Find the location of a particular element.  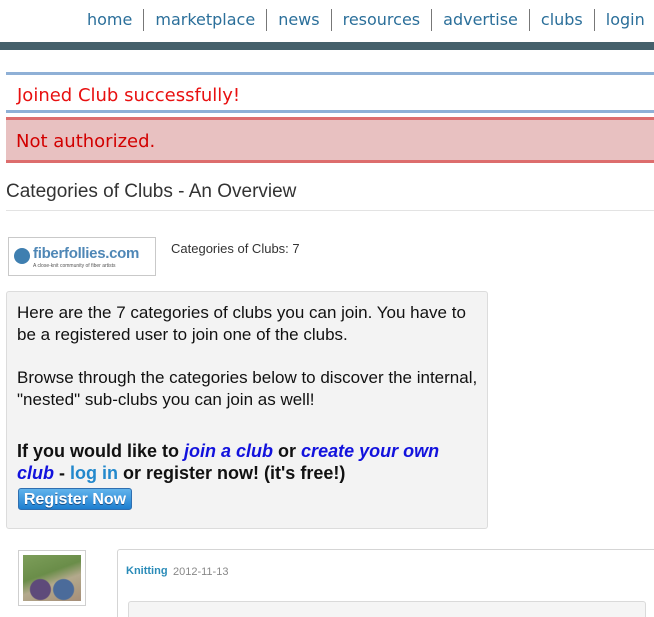

category-count: Categories of Clubs: 7 is located at coordinates (235, 248).